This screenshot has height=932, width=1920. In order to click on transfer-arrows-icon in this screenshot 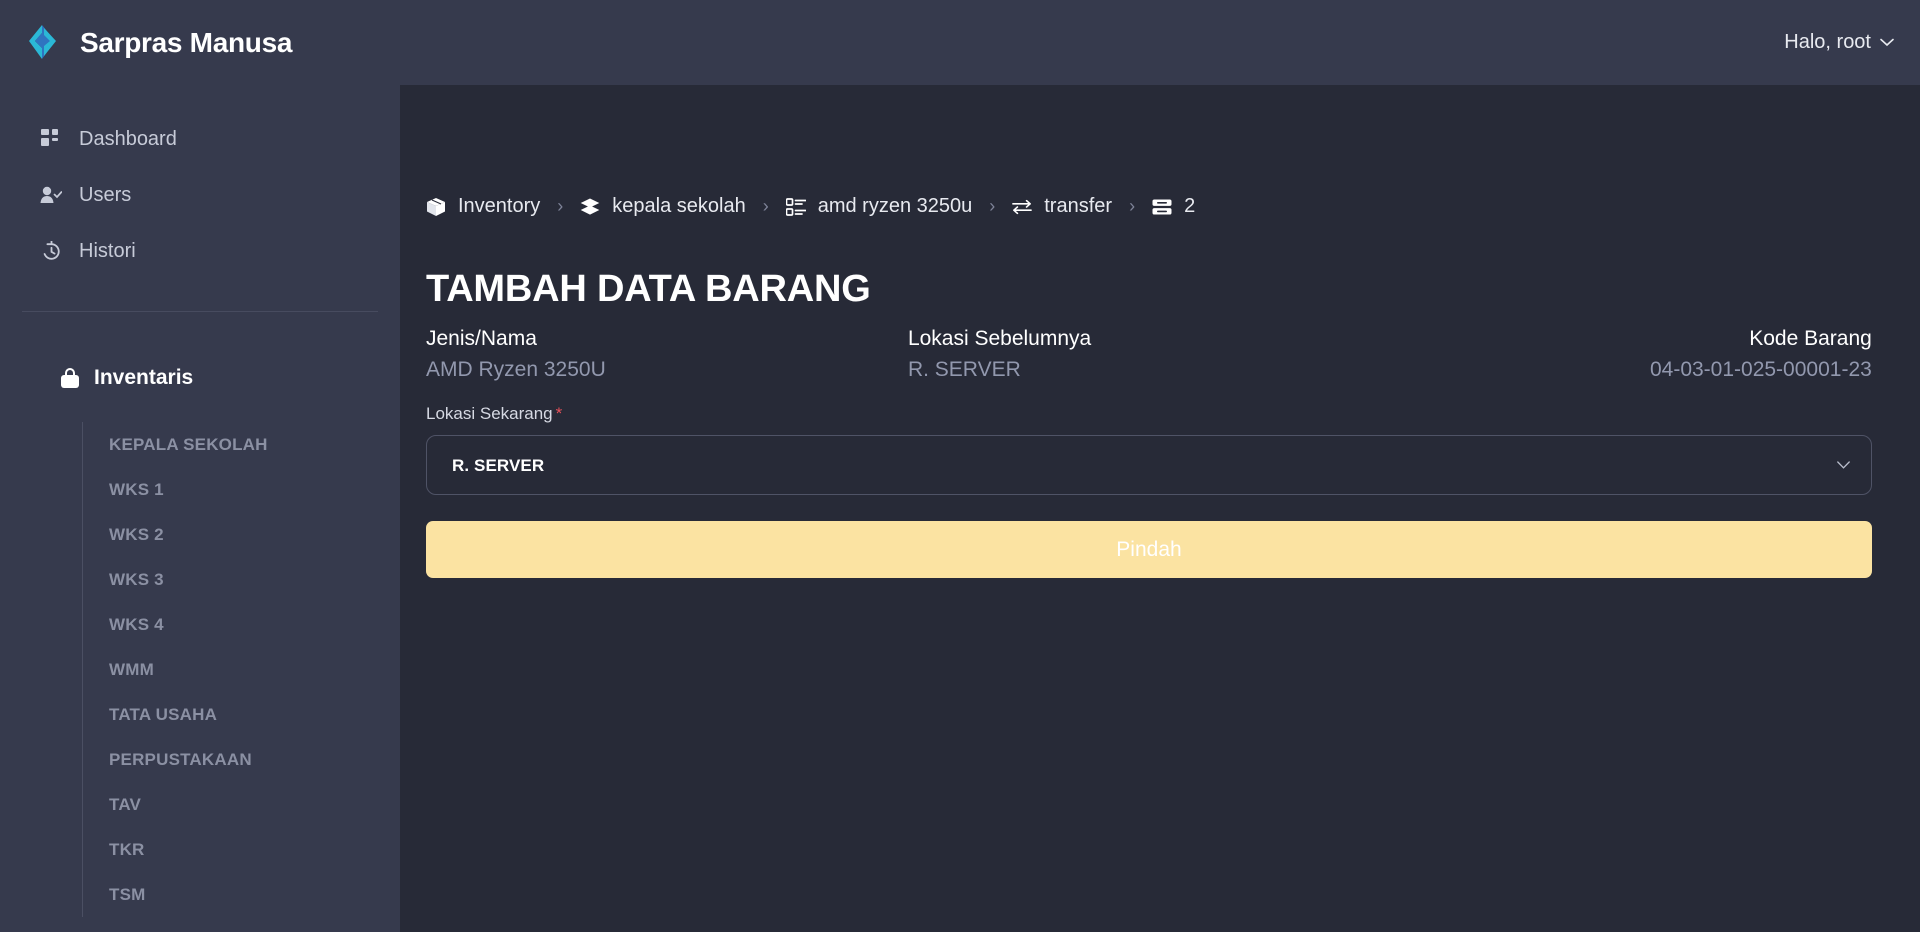, I will do `click(1022, 207)`.